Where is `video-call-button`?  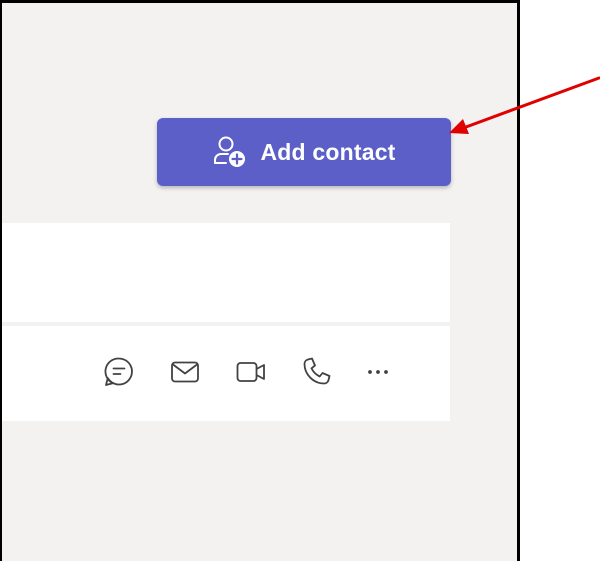
video-call-button is located at coordinates (251, 372).